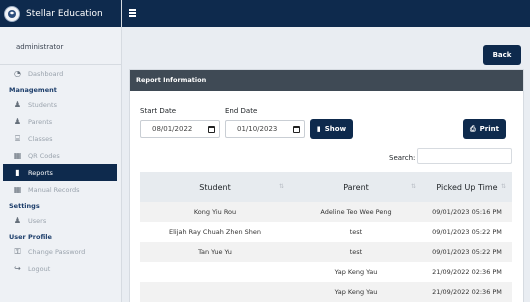 This screenshot has width=530, height=302. What do you see at coordinates (17, 251) in the screenshot?
I see `key-icon: ⚿` at bounding box center [17, 251].